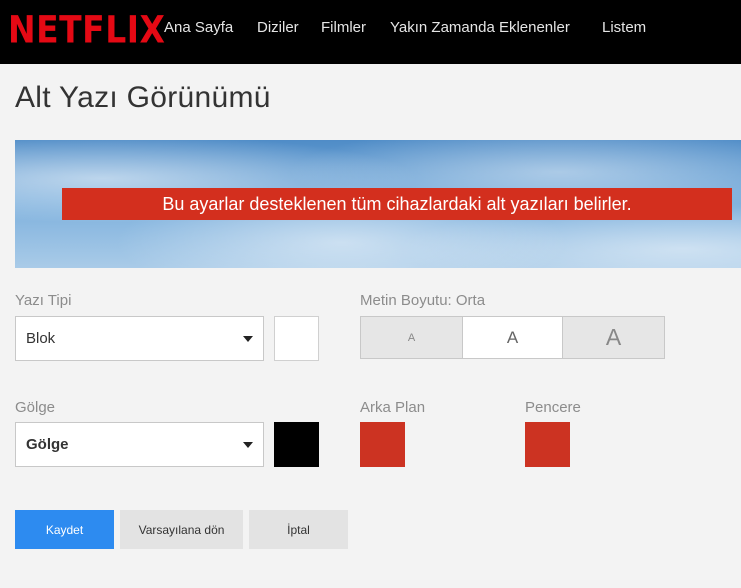  I want to click on nav-item-recently-added: Yakın Zamanda Eklenenler, so click(480, 27).